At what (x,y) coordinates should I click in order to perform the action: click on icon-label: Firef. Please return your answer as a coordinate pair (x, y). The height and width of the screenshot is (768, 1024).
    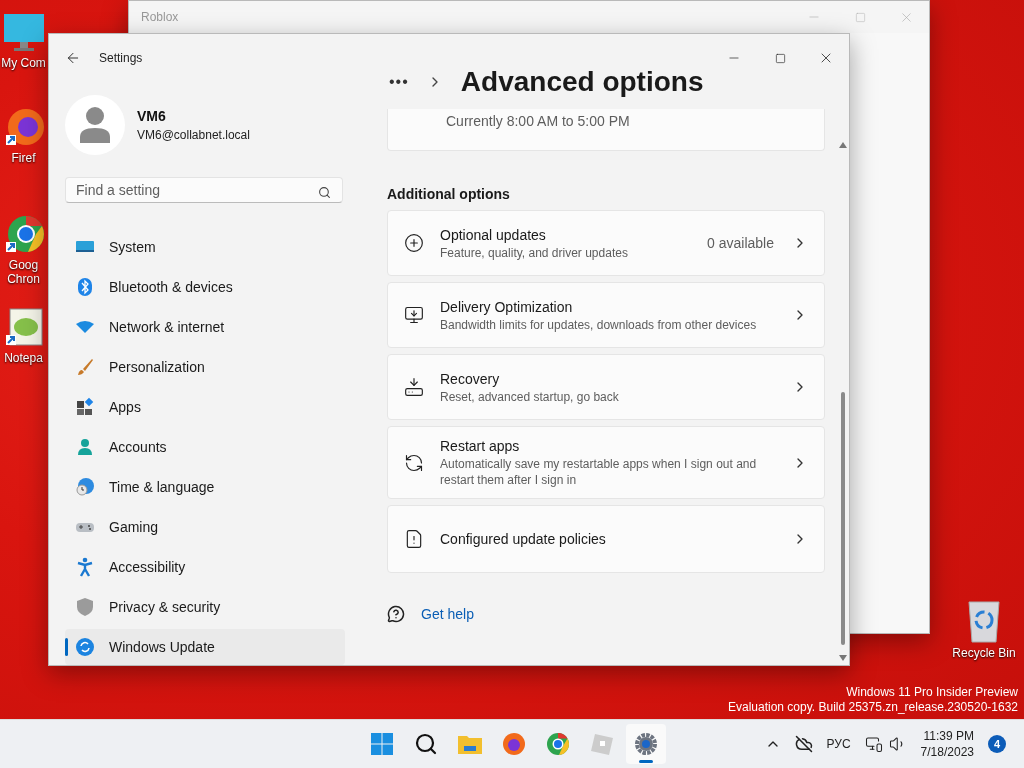
    Looking at the image, I should click on (23, 158).